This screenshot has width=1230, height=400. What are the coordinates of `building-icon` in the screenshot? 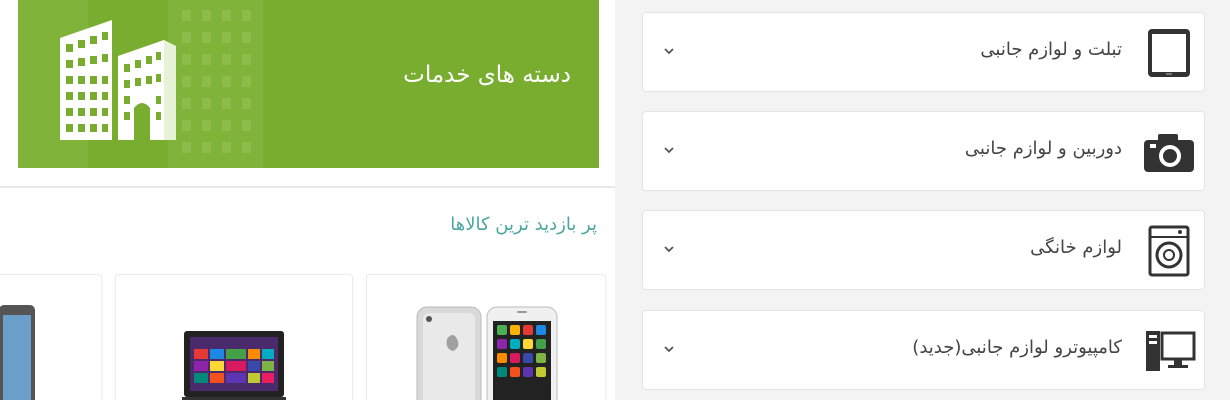 It's located at (118, 80).